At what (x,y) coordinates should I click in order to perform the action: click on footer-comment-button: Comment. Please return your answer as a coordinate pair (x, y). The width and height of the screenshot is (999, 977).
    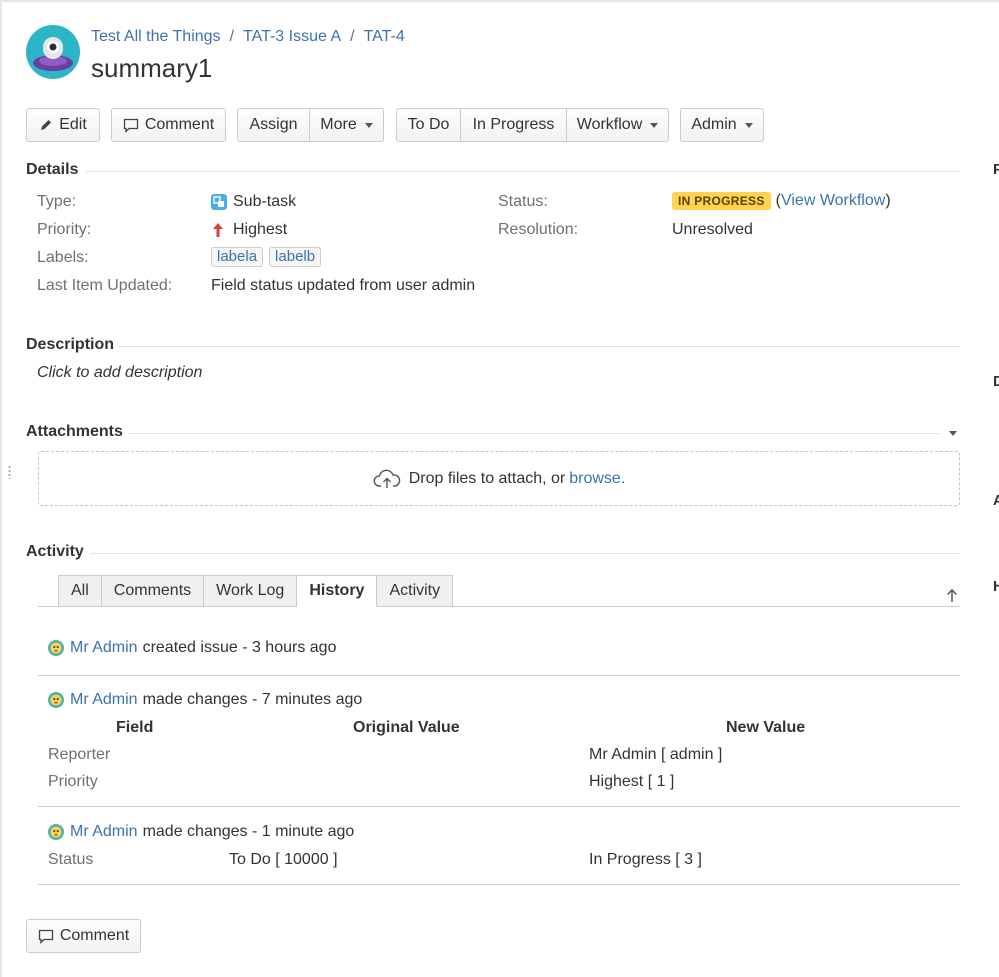
    Looking at the image, I should click on (83, 936).